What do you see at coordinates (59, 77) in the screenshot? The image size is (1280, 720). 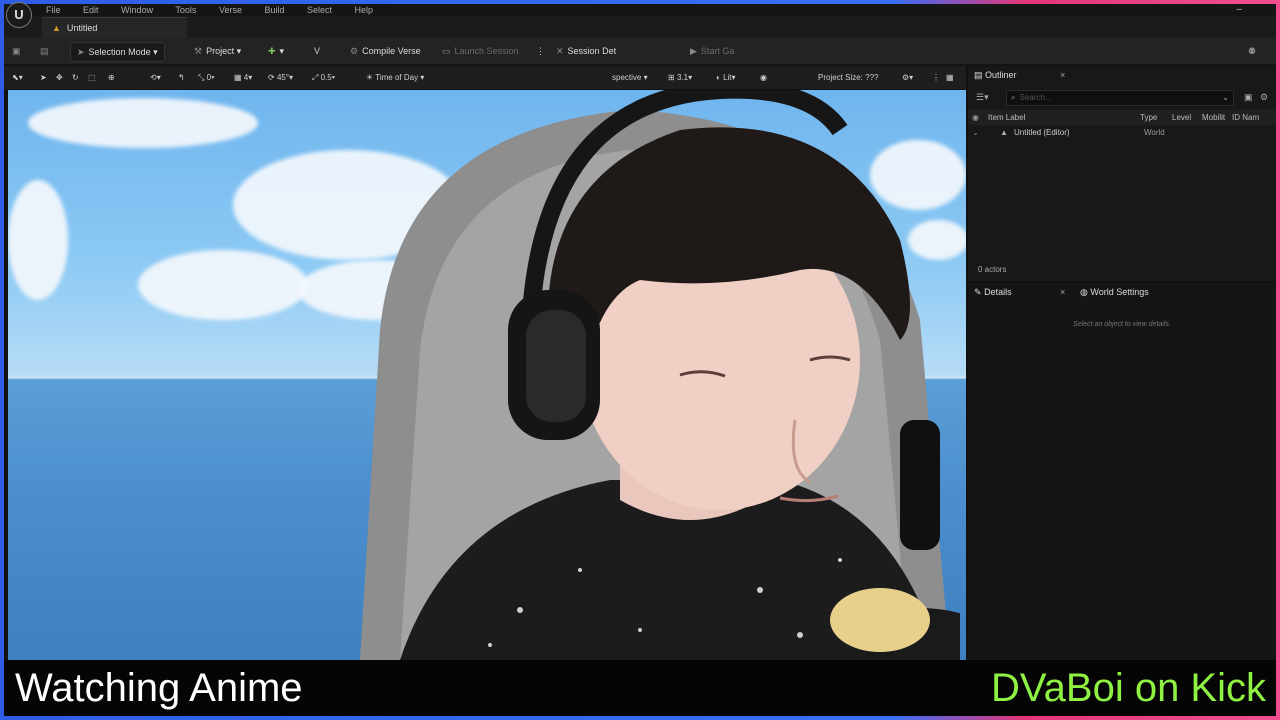 I see `translate-icon: ✥` at bounding box center [59, 77].